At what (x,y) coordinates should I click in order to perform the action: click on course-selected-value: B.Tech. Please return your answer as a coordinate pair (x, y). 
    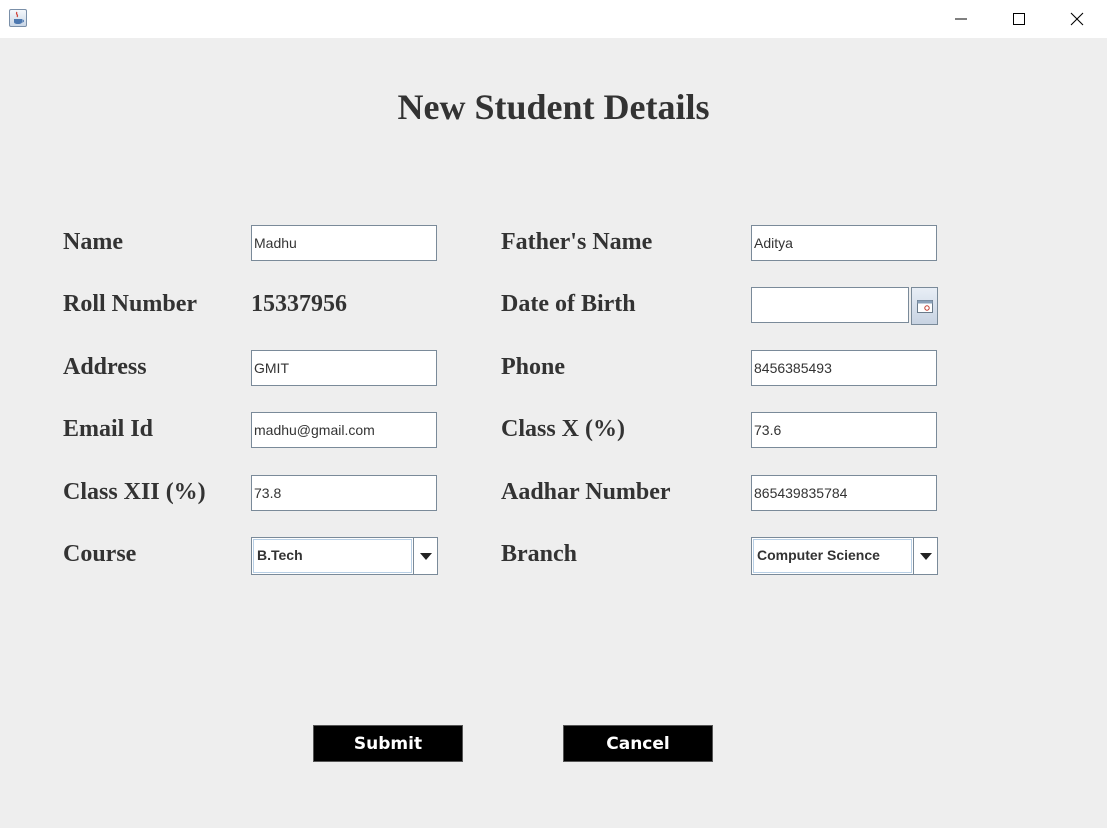
    Looking at the image, I should click on (332, 556).